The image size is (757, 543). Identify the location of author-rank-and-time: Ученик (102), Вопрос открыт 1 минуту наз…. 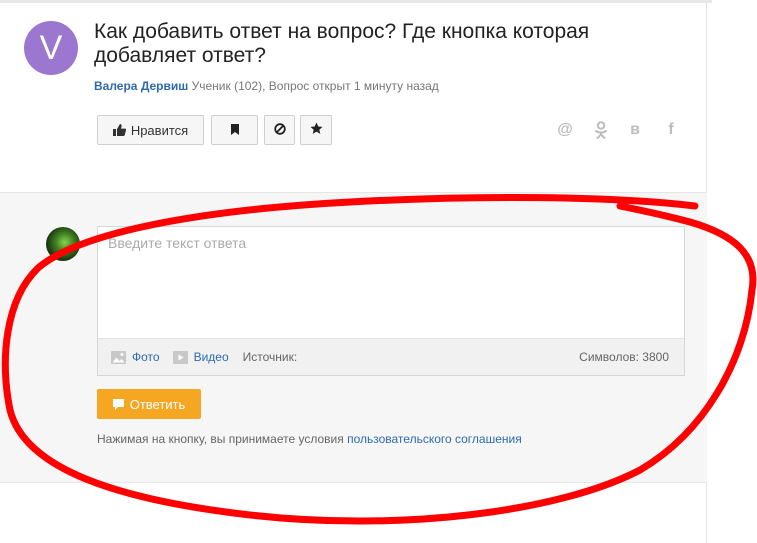
(315, 86).